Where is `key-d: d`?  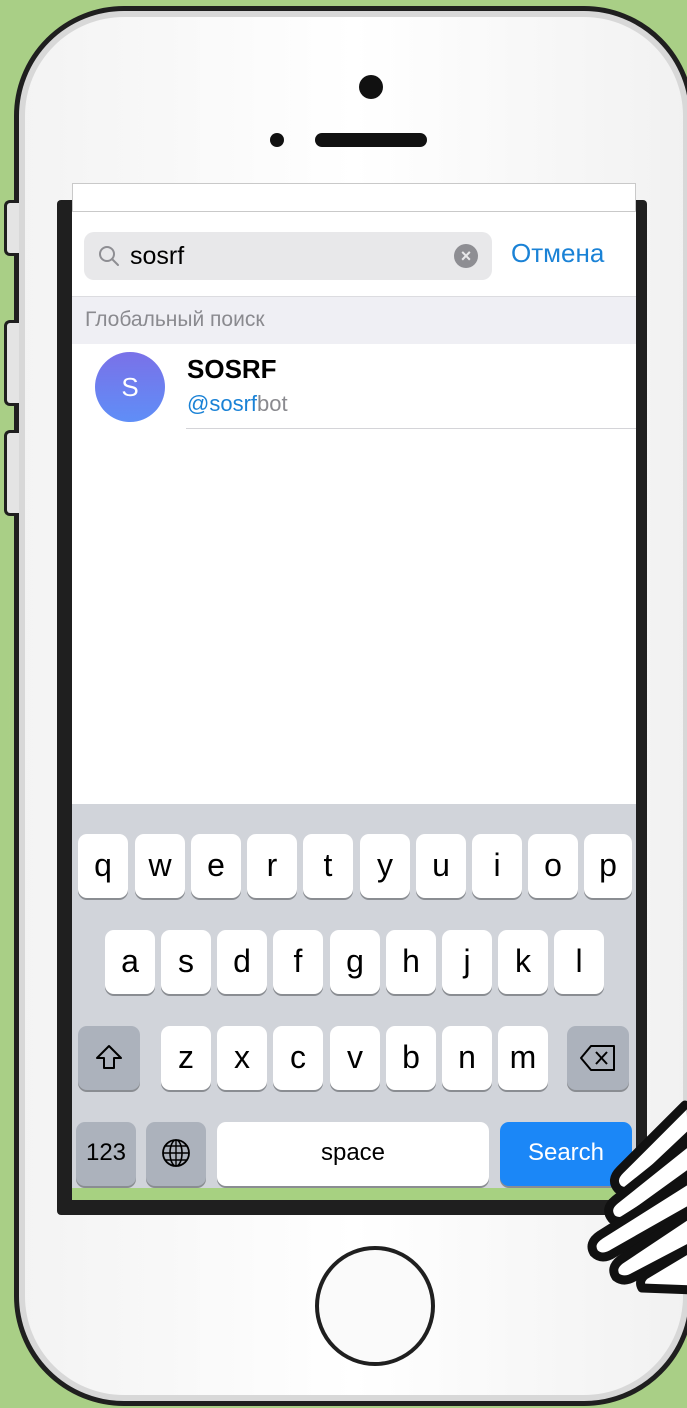 key-d: d is located at coordinates (242, 962).